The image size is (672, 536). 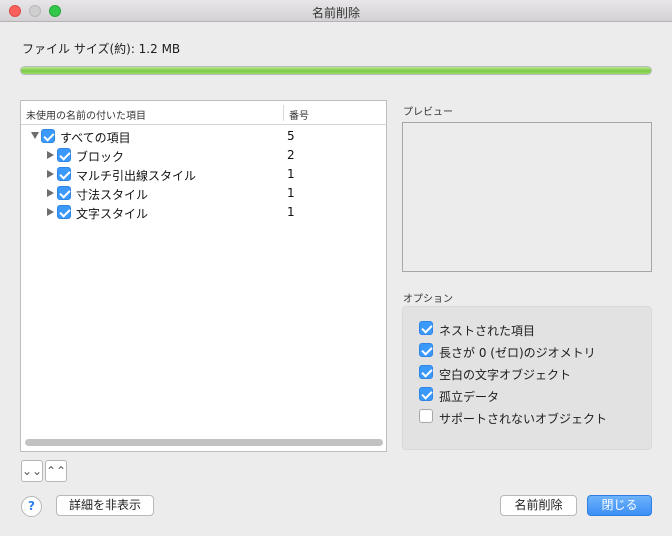 What do you see at coordinates (64, 212) in the screenshot?
I see `checkbox-text-styles` at bounding box center [64, 212].